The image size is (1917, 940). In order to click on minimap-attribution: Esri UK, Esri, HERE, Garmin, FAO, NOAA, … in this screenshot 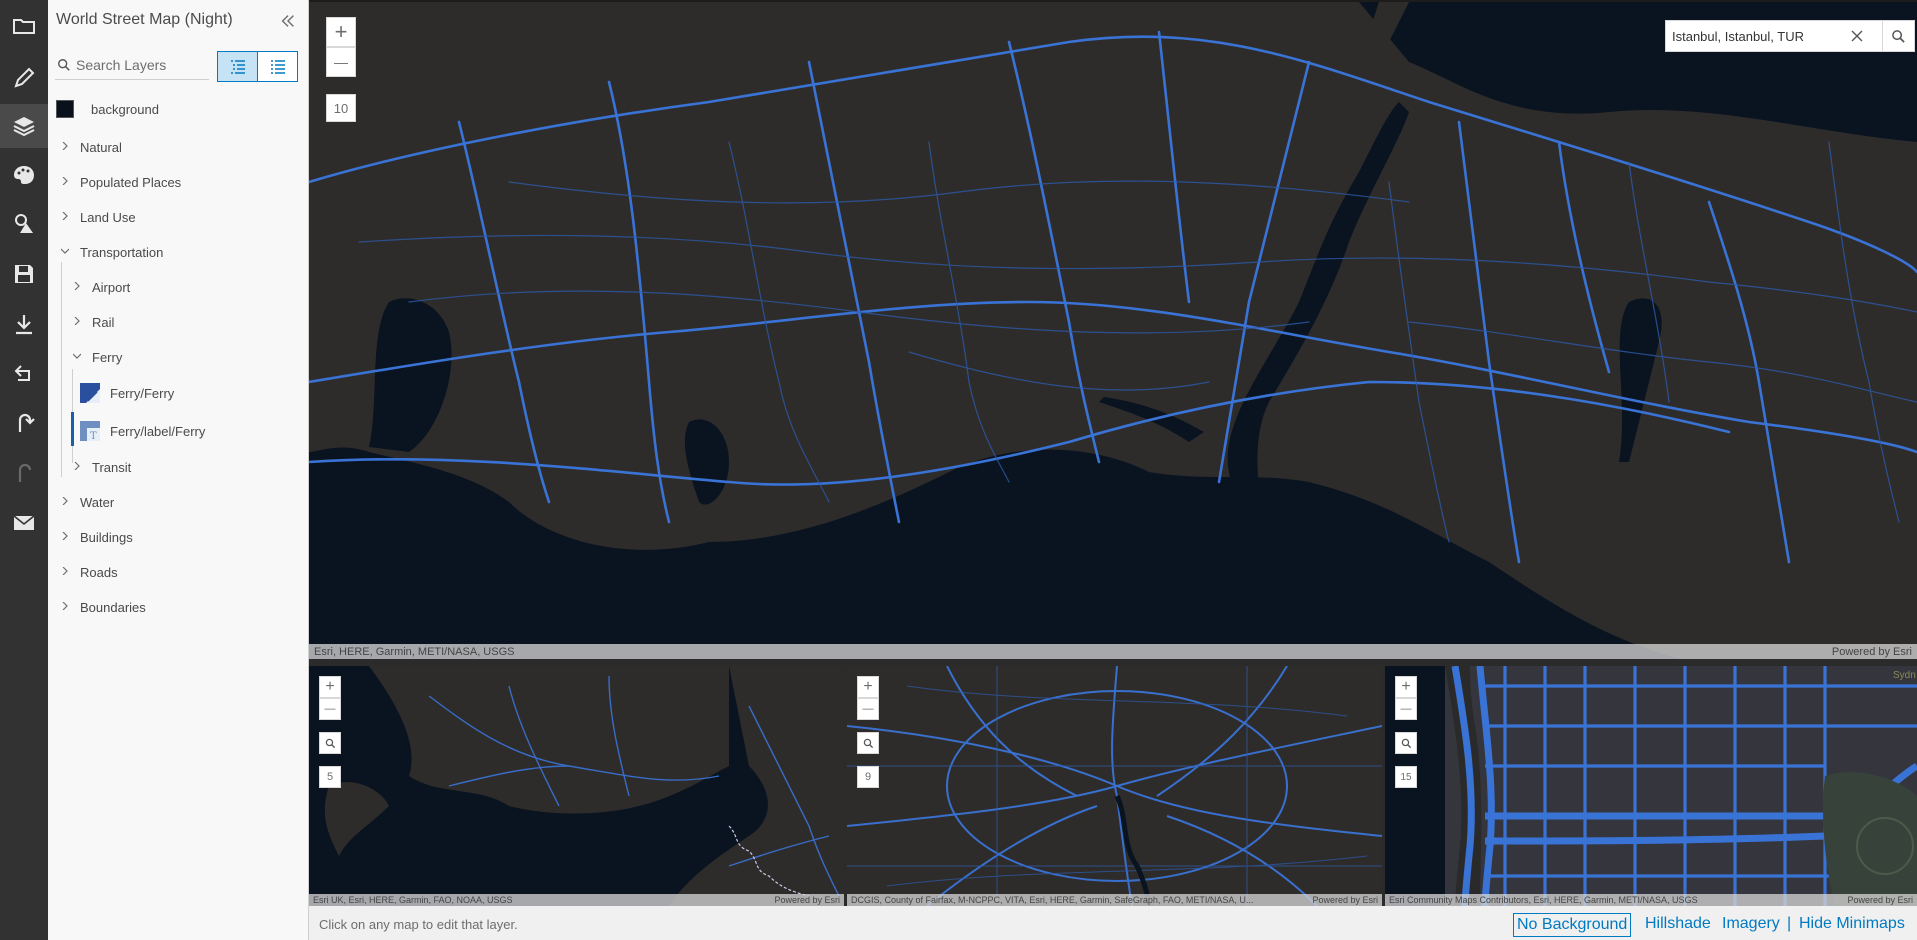, I will do `click(576, 900)`.